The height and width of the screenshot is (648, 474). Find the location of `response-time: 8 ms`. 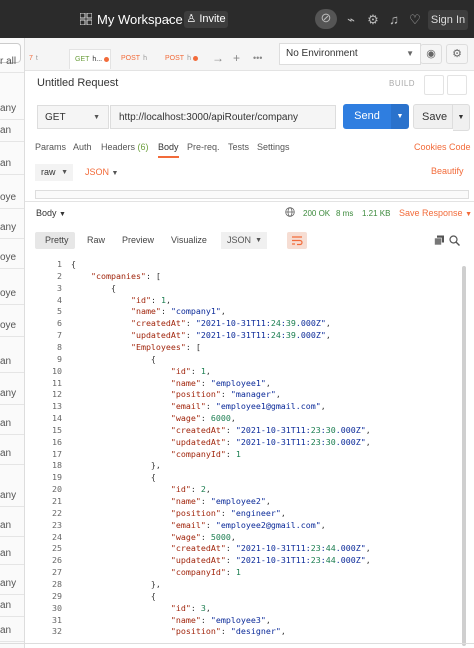

response-time: 8 ms is located at coordinates (344, 213).